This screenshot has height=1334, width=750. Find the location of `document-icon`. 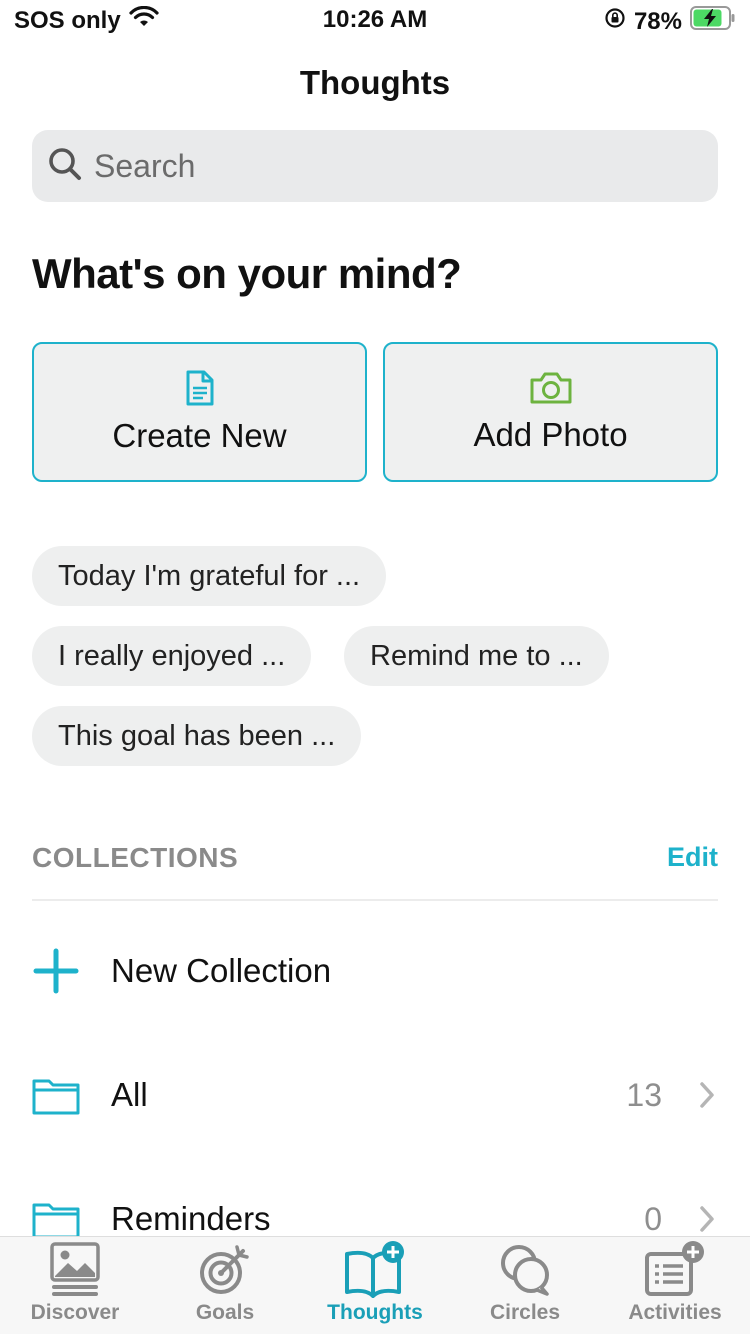

document-icon is located at coordinates (200, 390).